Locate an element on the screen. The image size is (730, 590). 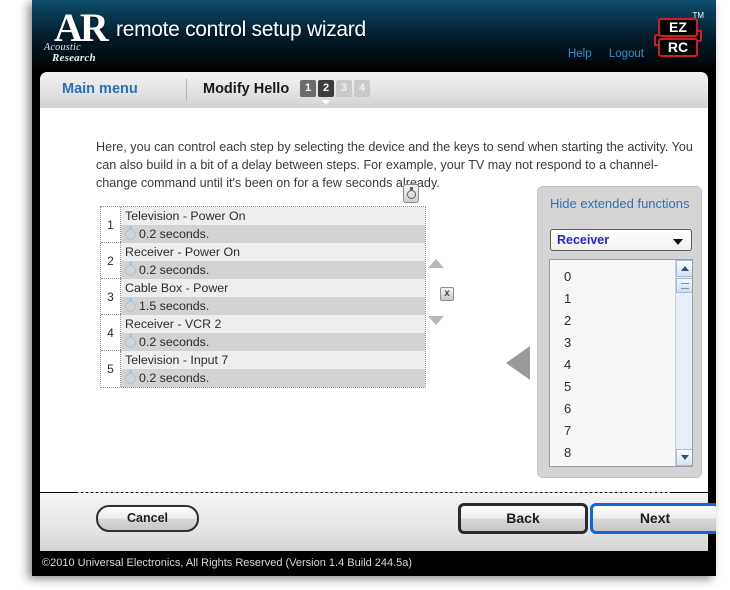
triangle-down-icon is located at coordinates (436, 320).